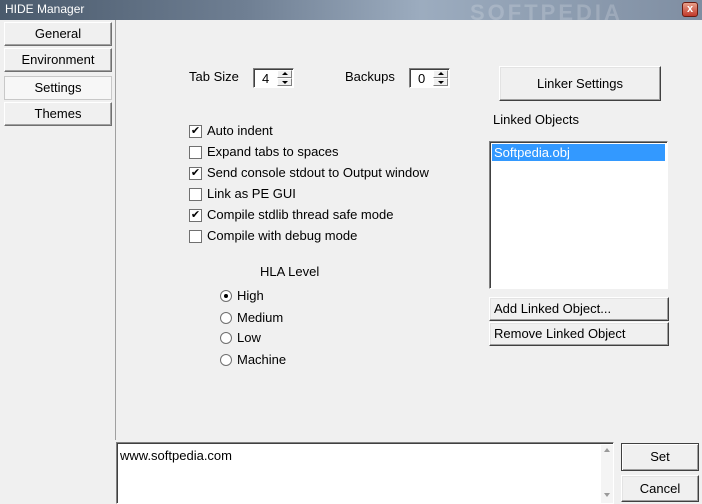 Image resolution: width=702 pixels, height=504 pixels. What do you see at coordinates (370, 76) in the screenshot?
I see `backups-label: Backups` at bounding box center [370, 76].